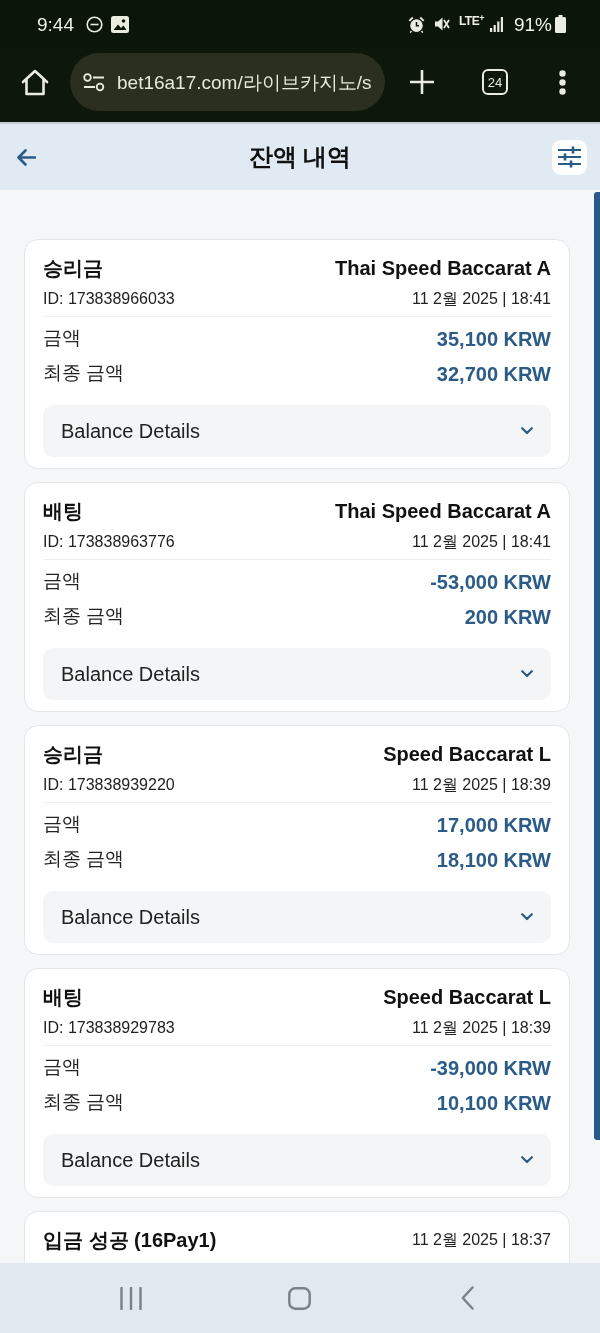 This screenshot has width=600, height=1333. I want to click on transaction-id: ID: 173838966033, so click(109, 299).